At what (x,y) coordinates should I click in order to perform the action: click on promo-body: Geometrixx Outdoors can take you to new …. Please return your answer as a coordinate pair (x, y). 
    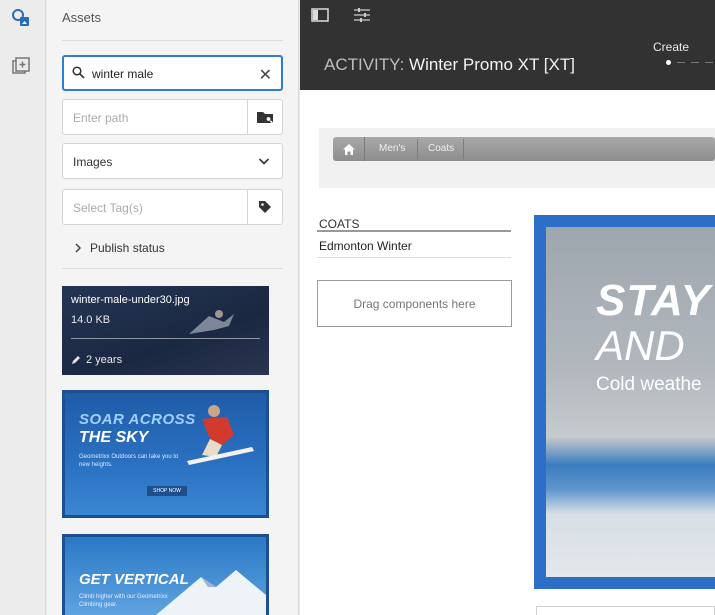
    Looking at the image, I should click on (129, 461).